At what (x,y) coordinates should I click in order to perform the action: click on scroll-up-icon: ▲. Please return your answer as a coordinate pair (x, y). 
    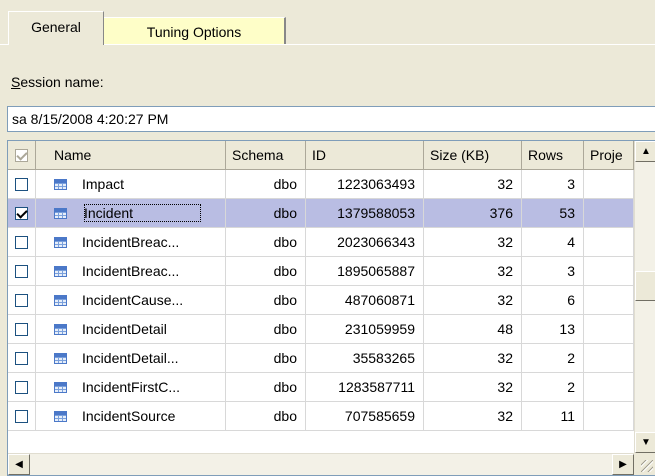
    Looking at the image, I should click on (645, 151).